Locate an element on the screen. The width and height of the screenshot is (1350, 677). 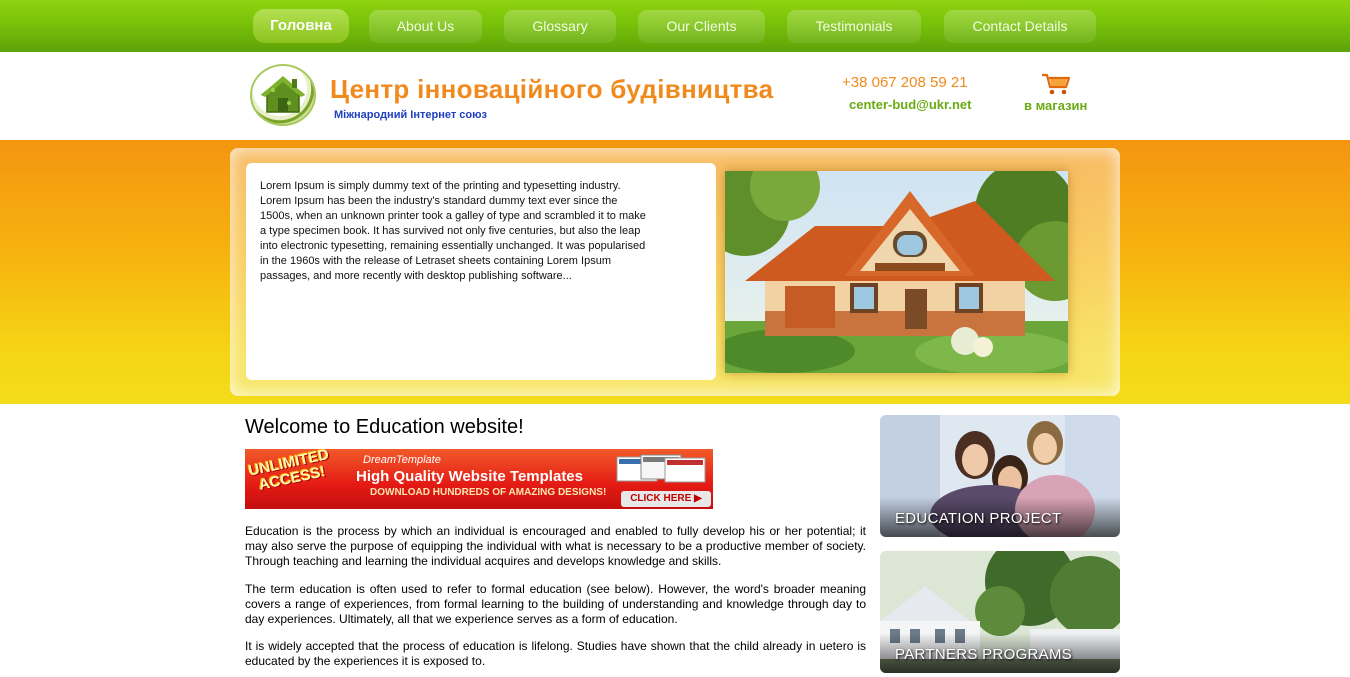
ad-click-label: CLICK HERE is located at coordinates (661, 498).